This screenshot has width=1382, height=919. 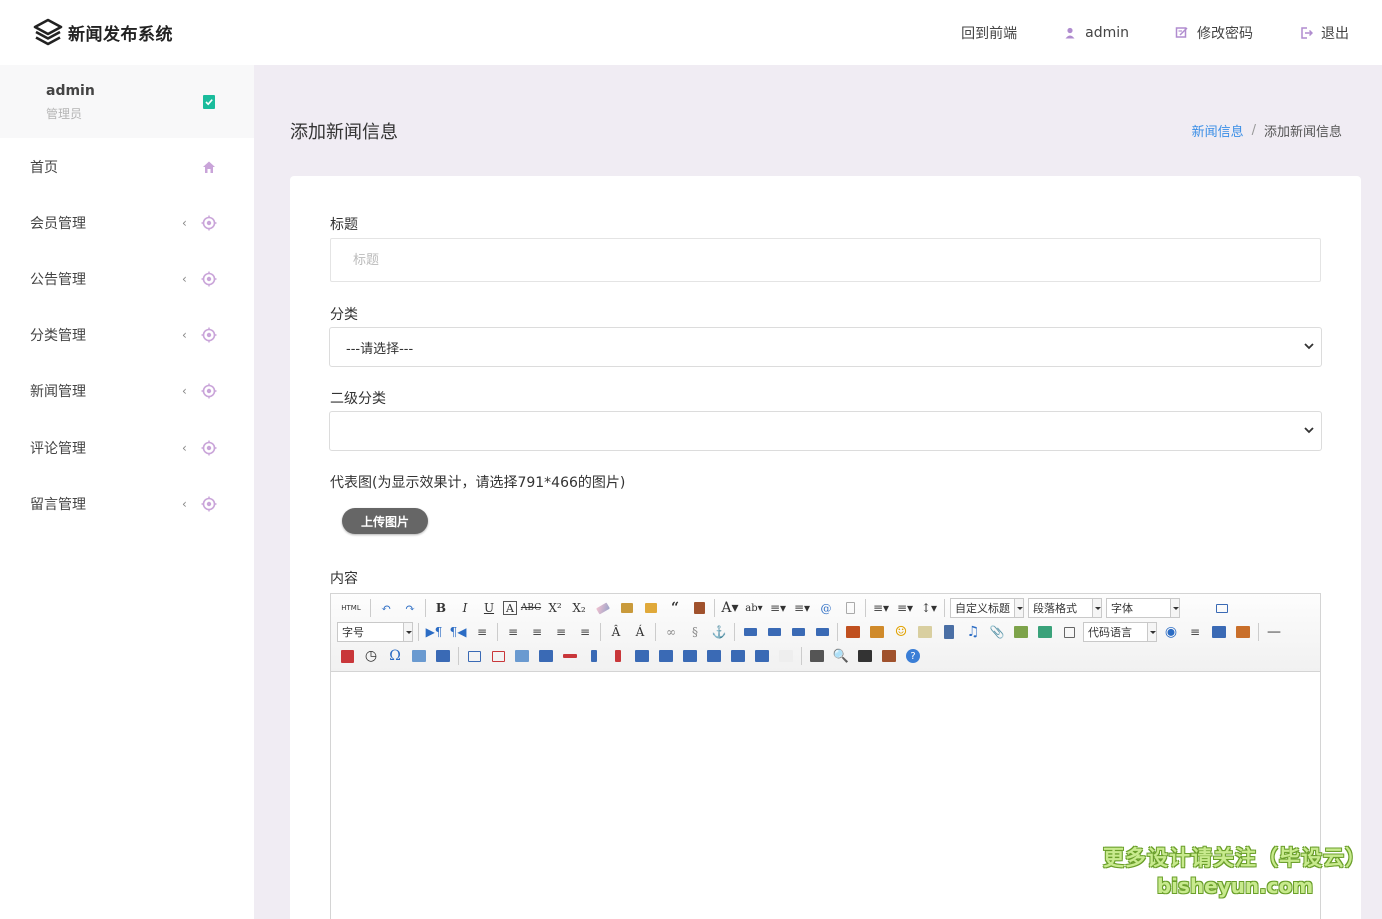 What do you see at coordinates (738, 656) in the screenshot?
I see `split-rows-icon` at bounding box center [738, 656].